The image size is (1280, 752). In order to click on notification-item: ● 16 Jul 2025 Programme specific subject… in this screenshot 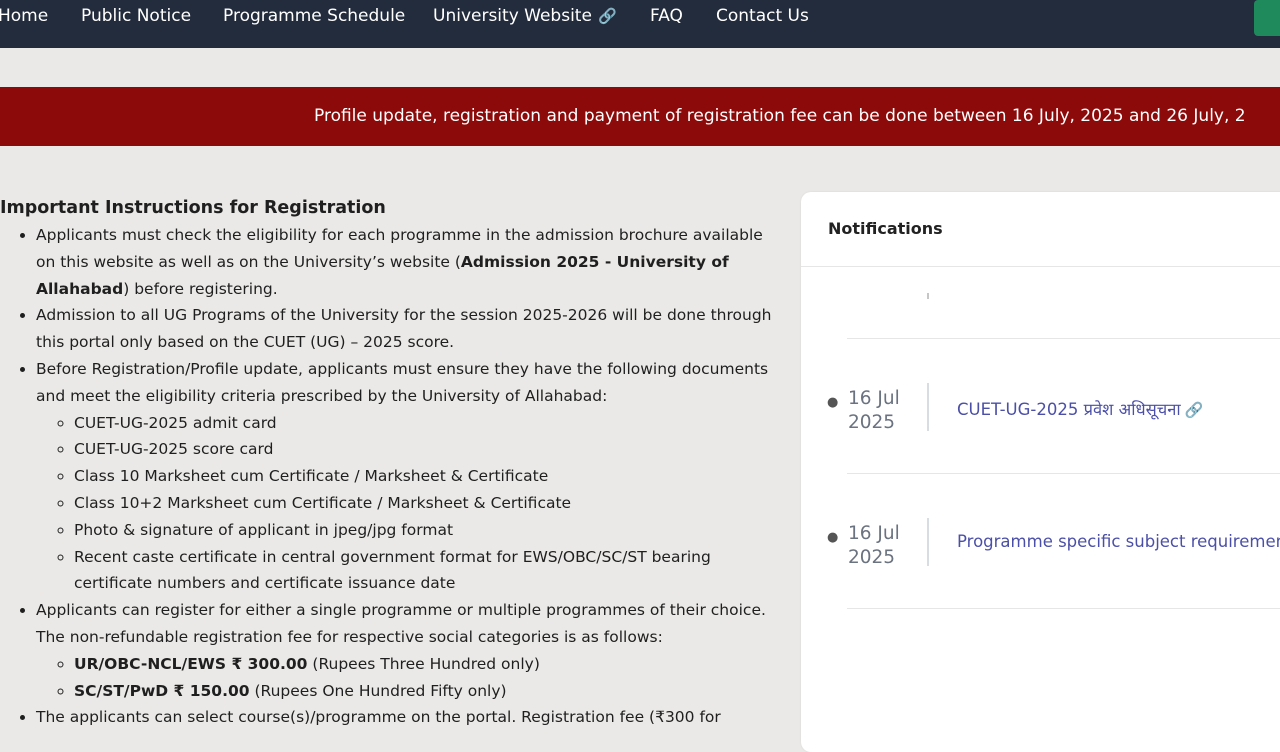, I will do `click(1053, 551)`.